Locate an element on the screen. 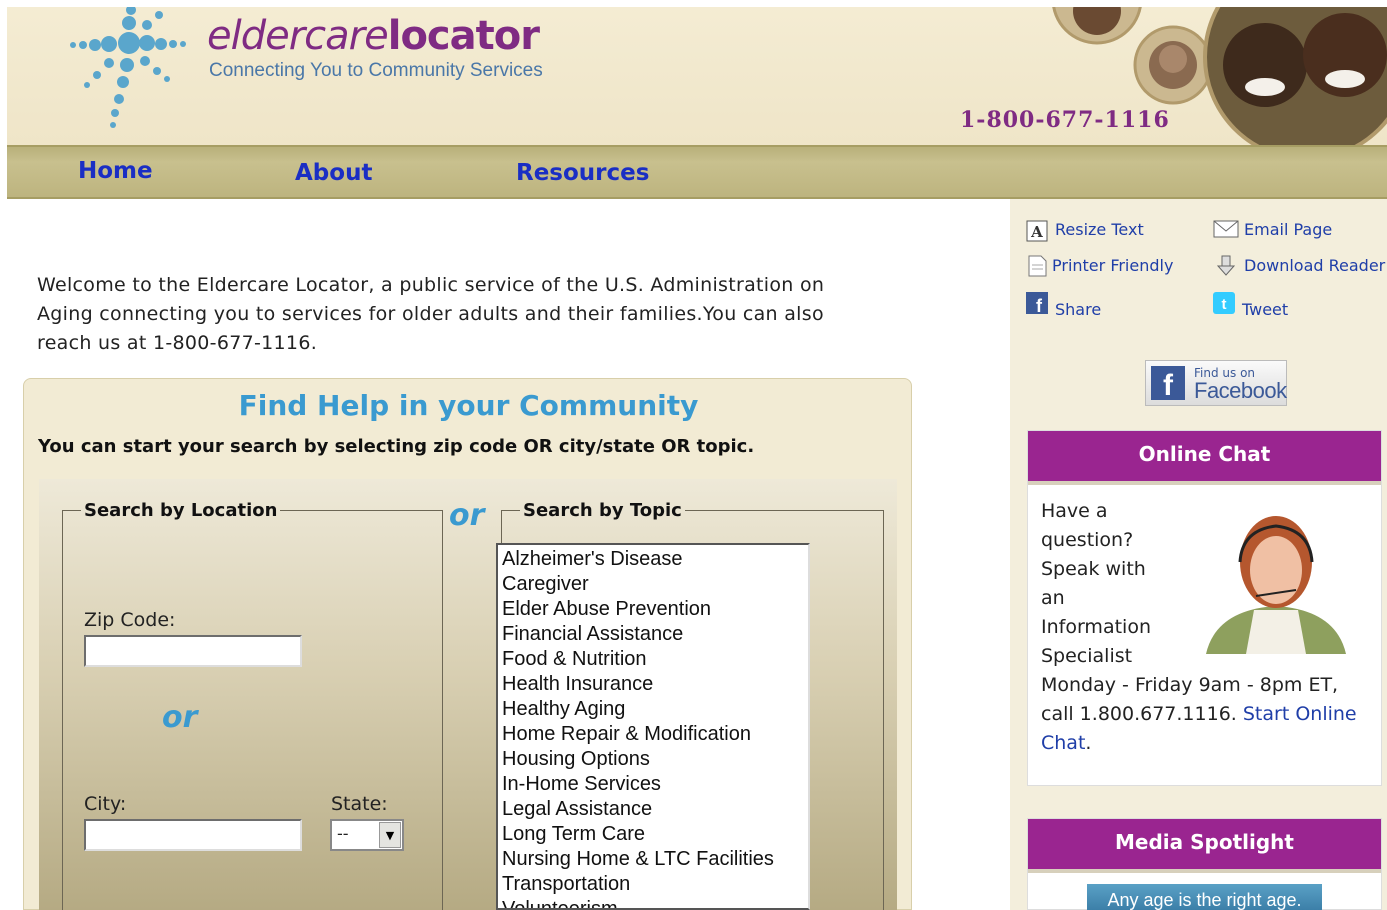 The height and width of the screenshot is (910, 1387). media-spotlight-title: Media Spotlight is located at coordinates (1204, 846).